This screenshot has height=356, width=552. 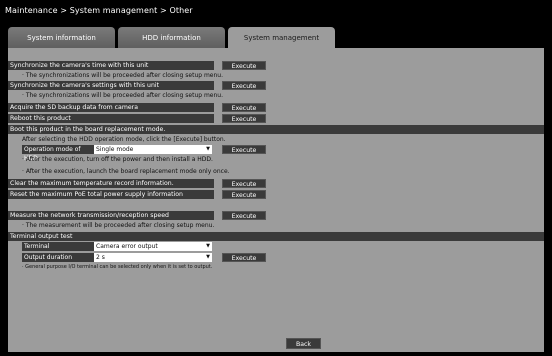 I want to click on terminal-test-execute-button: Execute, so click(x=244, y=257).